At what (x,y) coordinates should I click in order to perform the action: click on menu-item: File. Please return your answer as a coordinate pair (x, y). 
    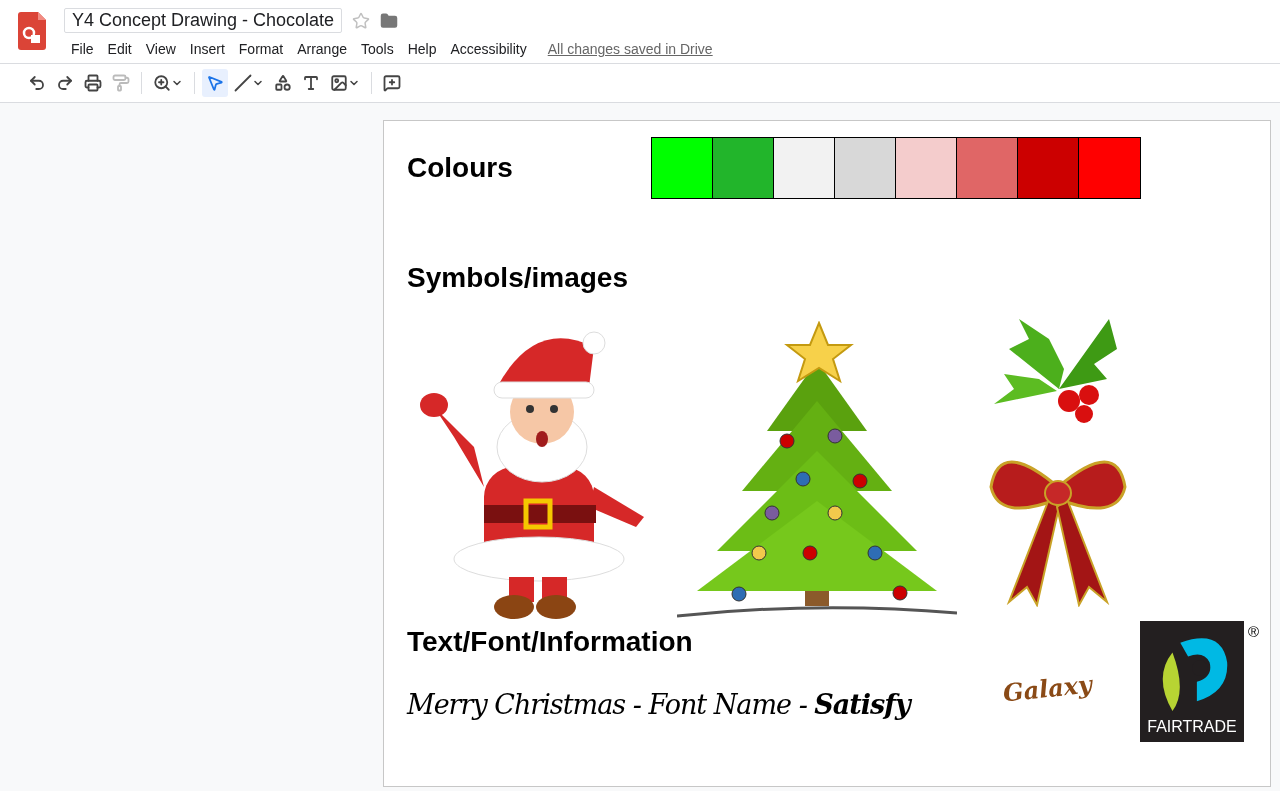
    Looking at the image, I should click on (82, 49).